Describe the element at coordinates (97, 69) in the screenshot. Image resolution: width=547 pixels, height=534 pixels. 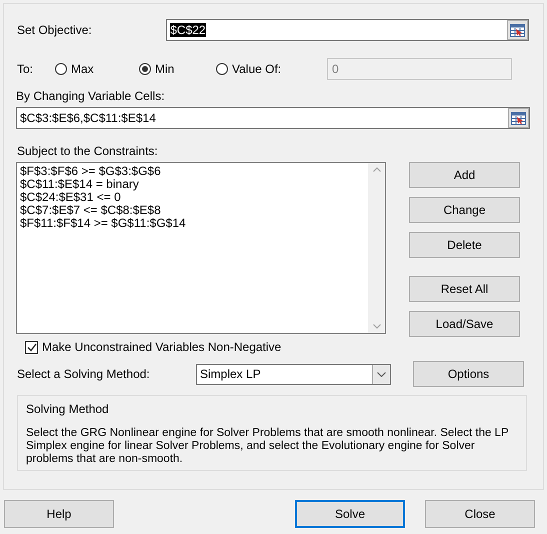
I see `radio-option: Max` at that location.